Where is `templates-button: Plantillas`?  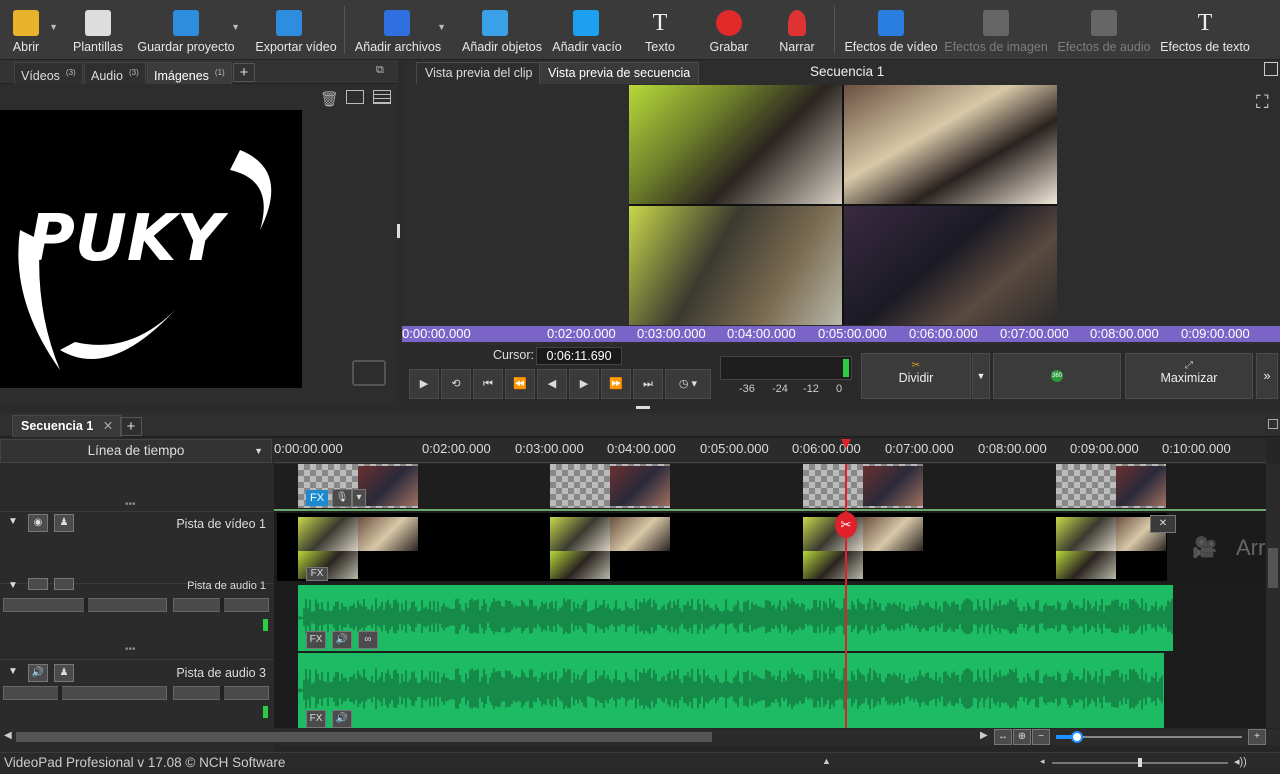
templates-button: Plantillas is located at coordinates (98, 31).